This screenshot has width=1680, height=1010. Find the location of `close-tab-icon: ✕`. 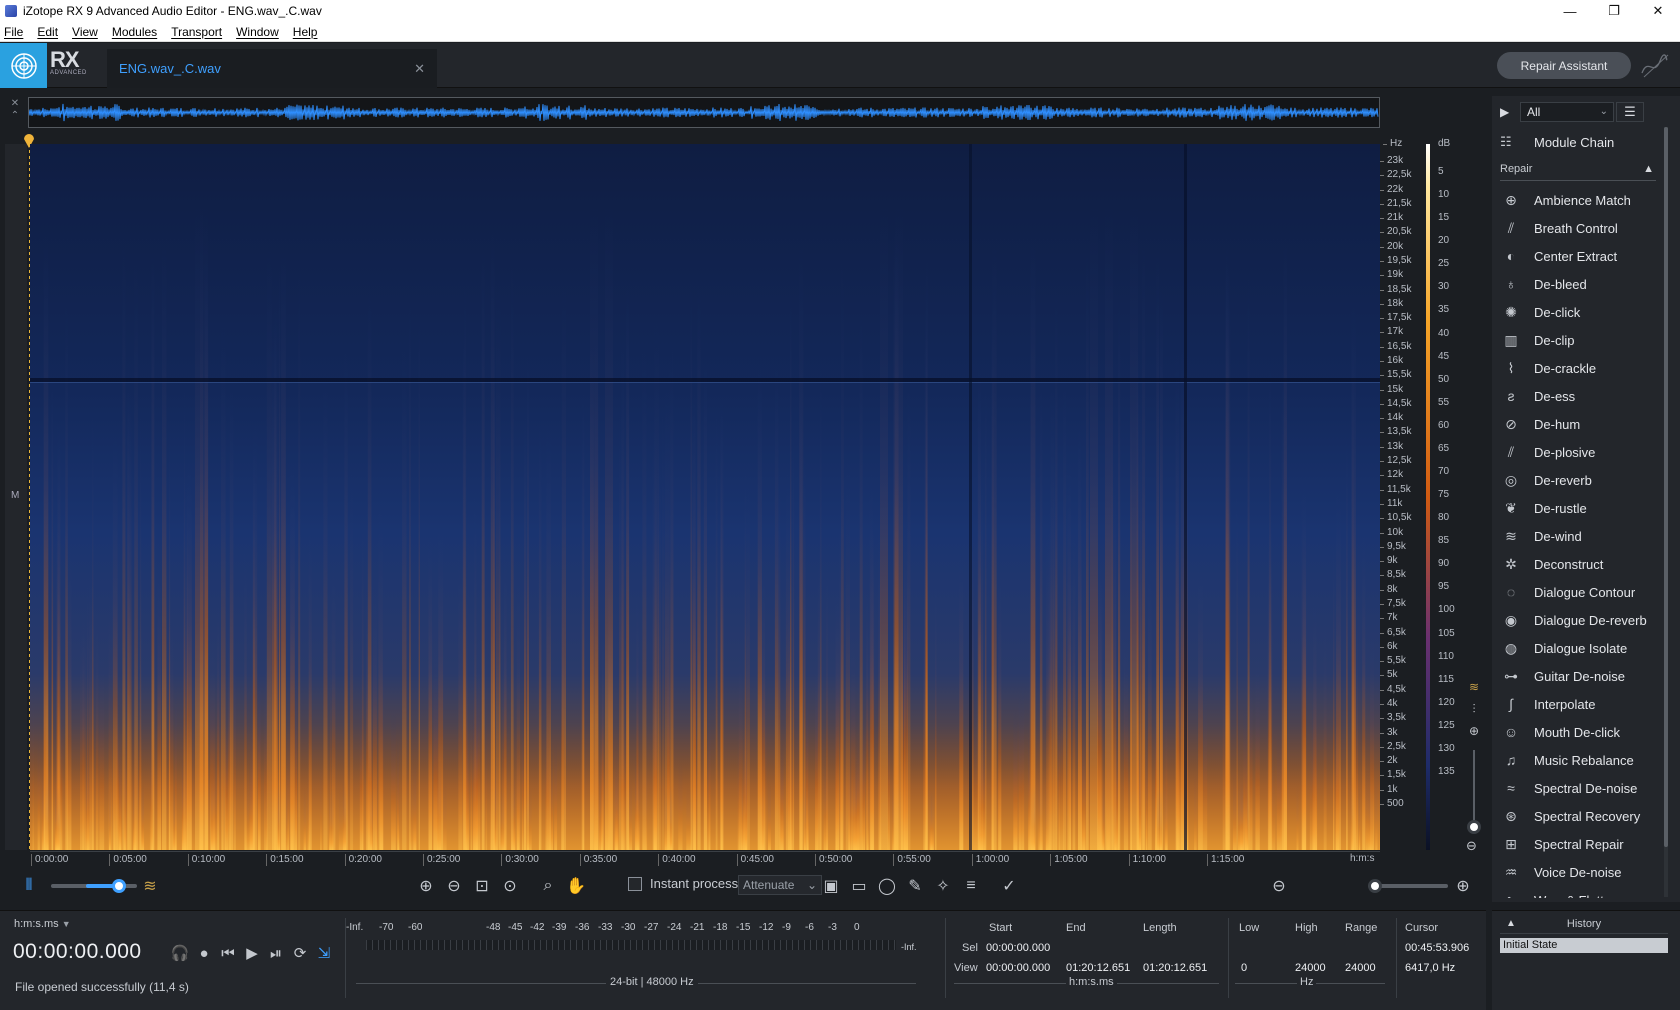

close-tab-icon: ✕ is located at coordinates (419, 69).